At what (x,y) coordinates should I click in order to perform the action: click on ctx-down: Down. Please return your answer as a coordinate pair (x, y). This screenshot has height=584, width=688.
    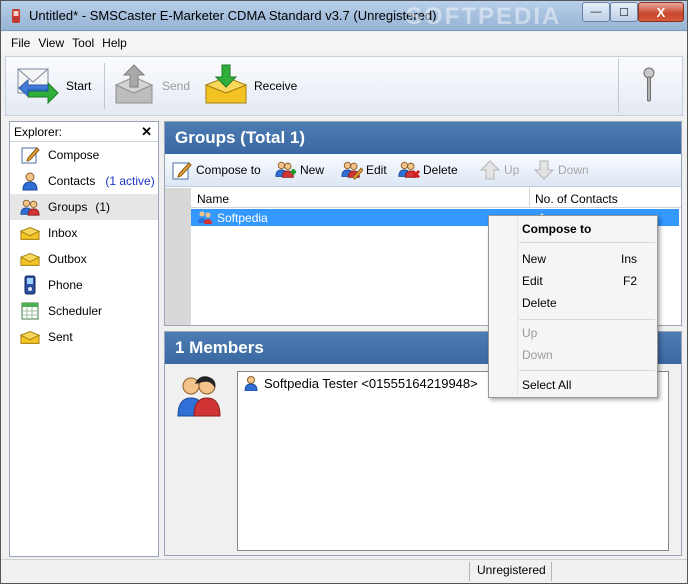
    Looking at the image, I should click on (537, 355).